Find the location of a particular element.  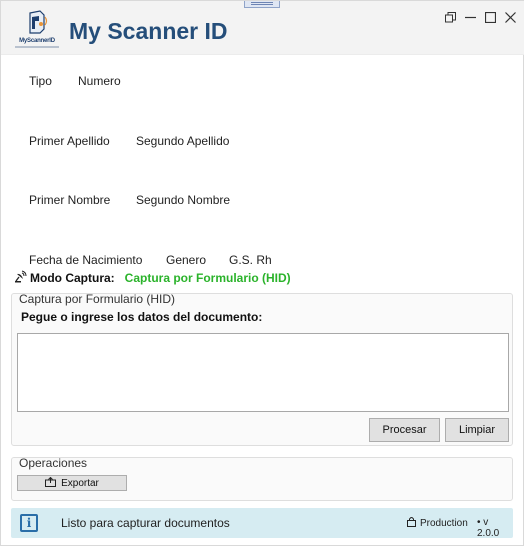

title-bar: MyScannerID My Scanner ID is located at coordinates (262, 28).